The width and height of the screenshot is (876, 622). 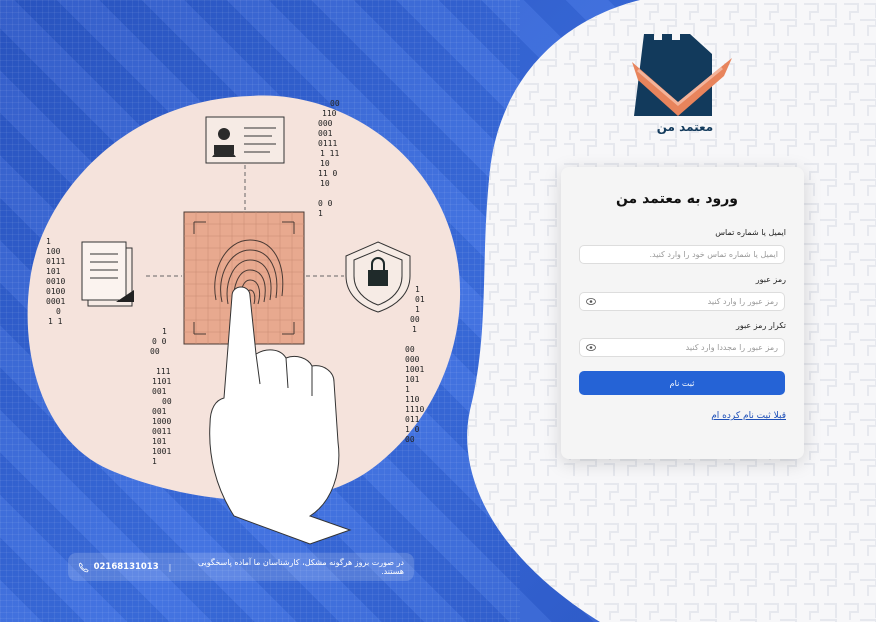 What do you see at coordinates (161, 431) in the screenshot?
I see `svg-text: 0011` at bounding box center [161, 431].